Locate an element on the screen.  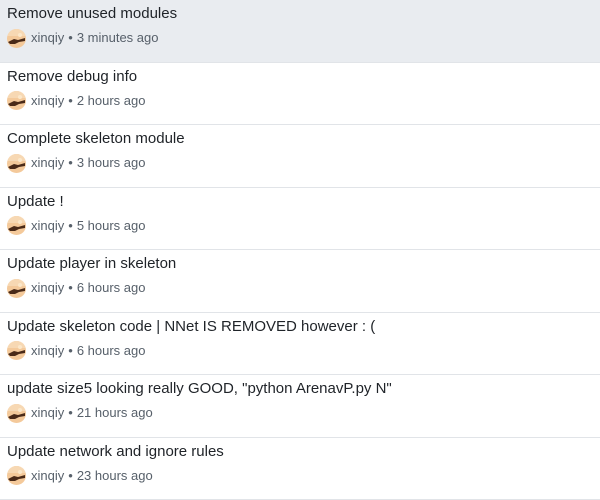
commit-time: 21 hours ago is located at coordinates (115, 413).